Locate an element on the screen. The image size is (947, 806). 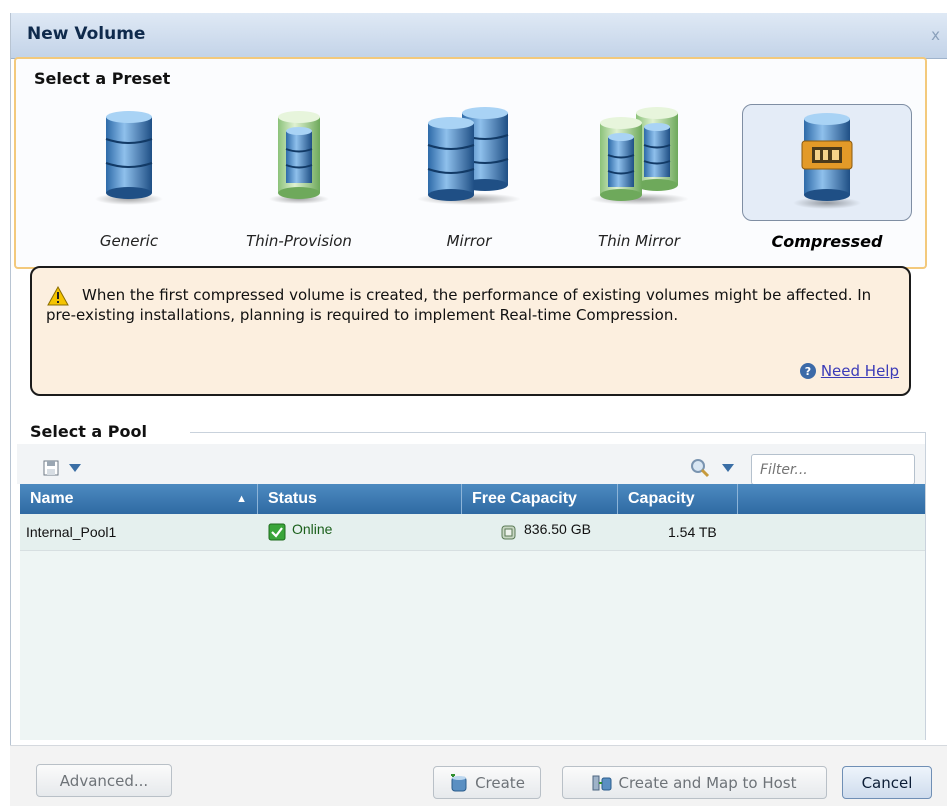
sort-ascending-icon: ▲ is located at coordinates (241, 499).